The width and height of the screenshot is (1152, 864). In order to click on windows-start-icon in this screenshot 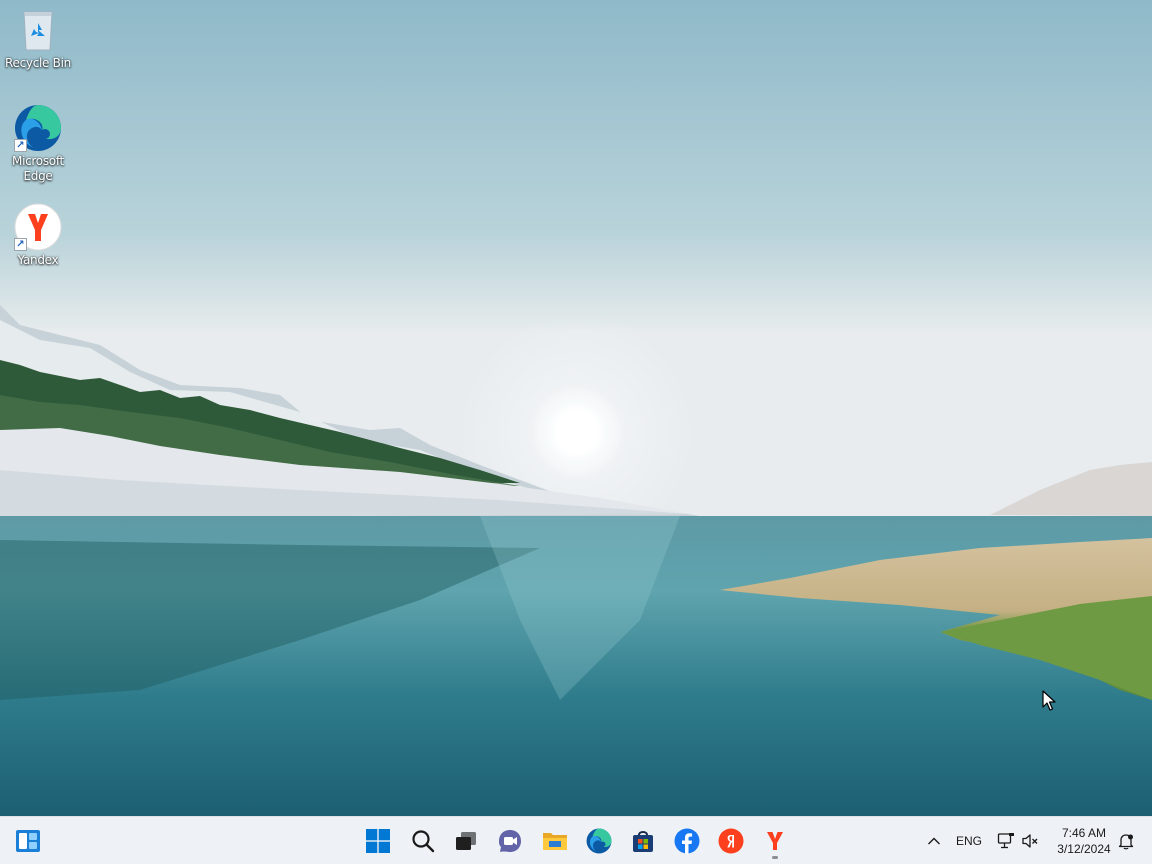, I will do `click(378, 841)`.